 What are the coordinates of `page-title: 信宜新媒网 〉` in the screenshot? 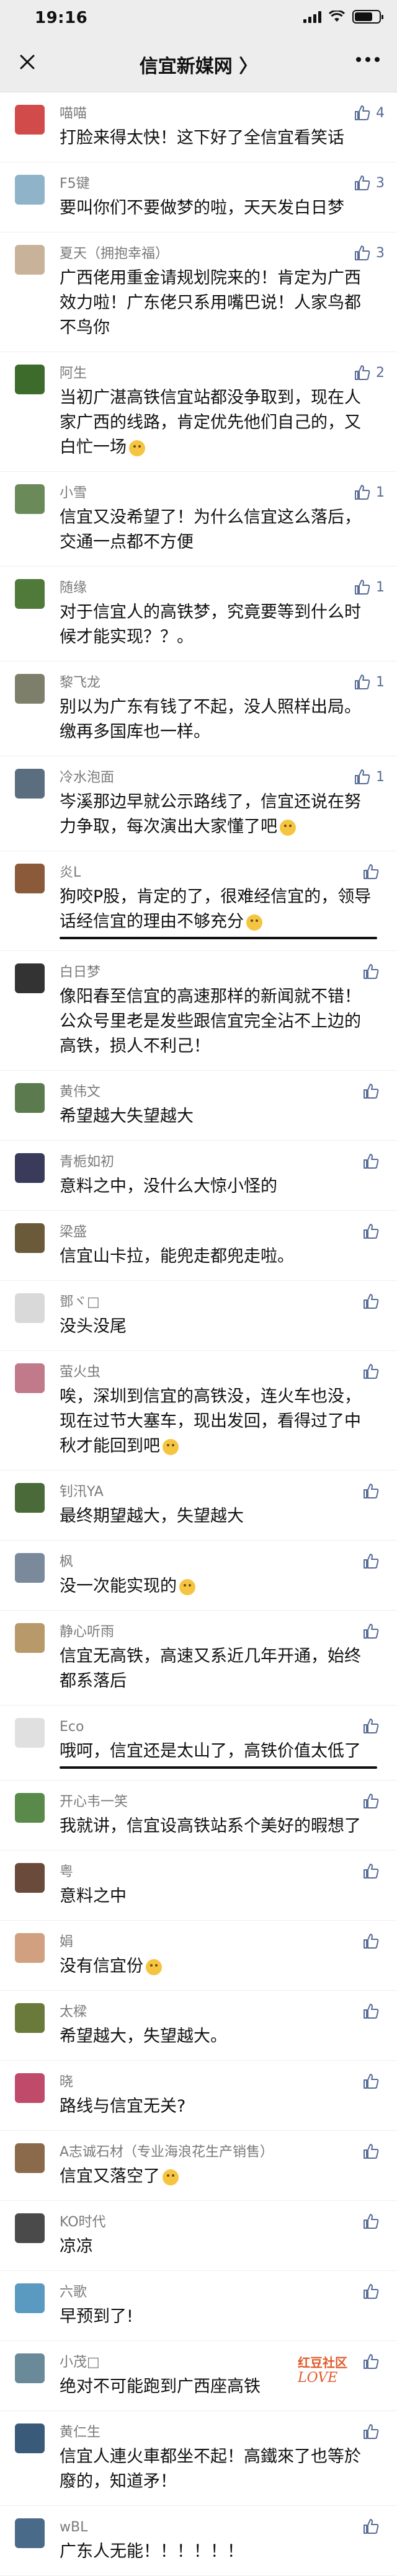 It's located at (198, 64).